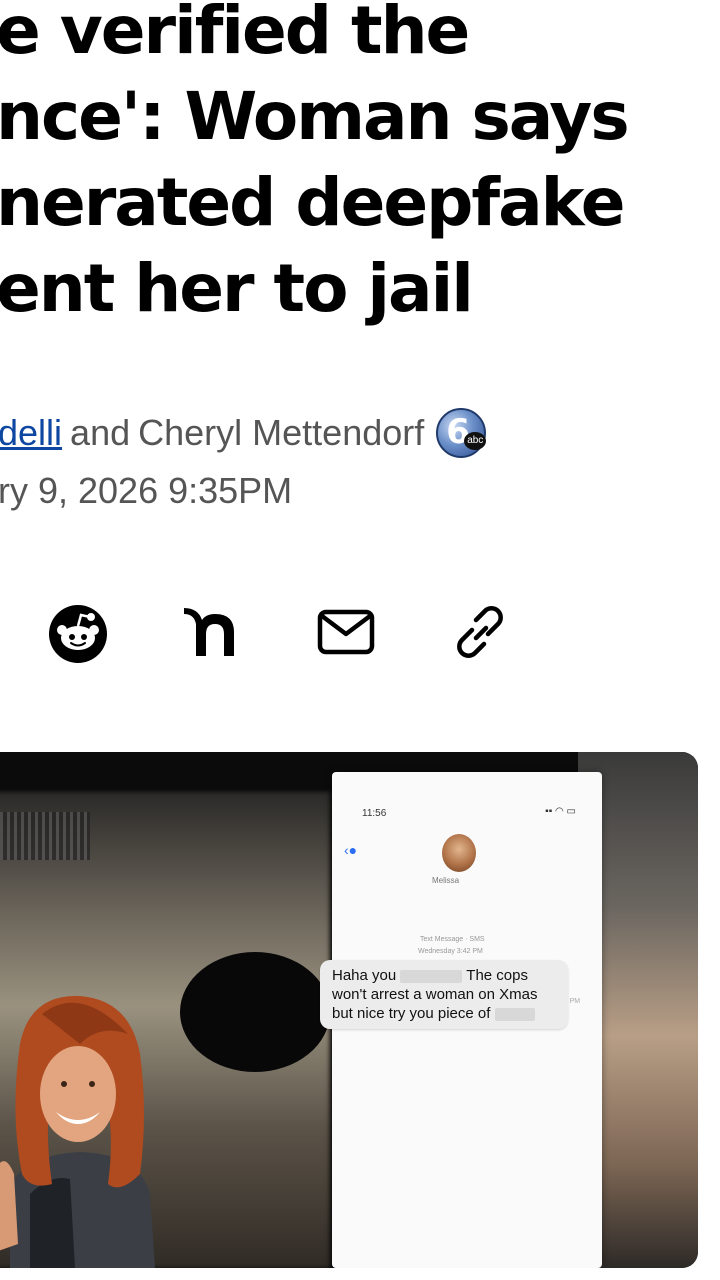 Image resolution: width=720 pixels, height=1280 pixels. I want to click on back-chevron-icon: ‹●, so click(351, 850).